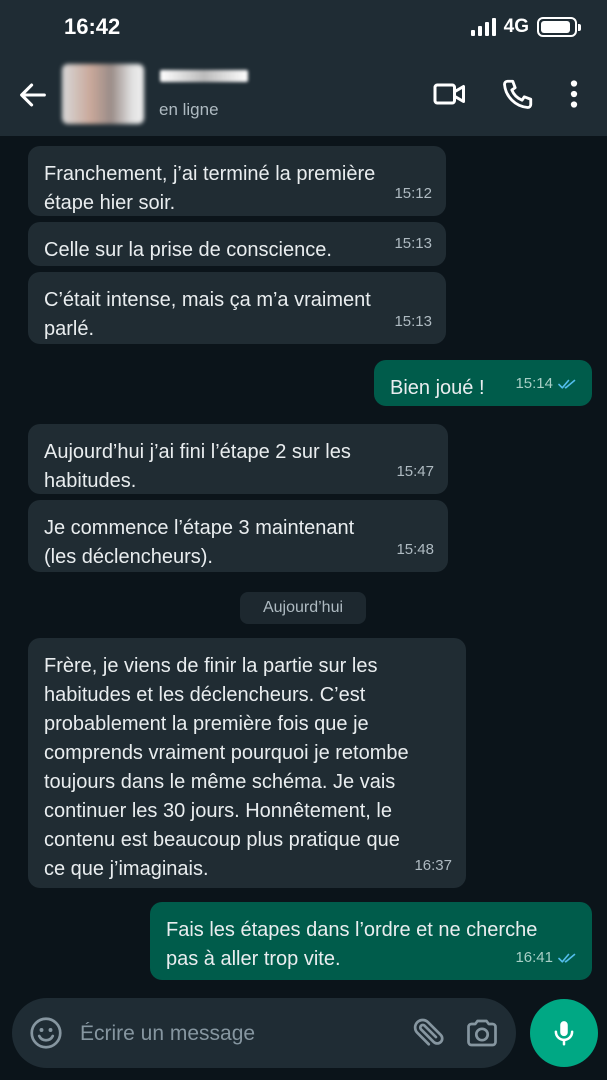 The width and height of the screenshot is (607, 1080). What do you see at coordinates (450, 94) in the screenshot?
I see `video-camera-icon` at bounding box center [450, 94].